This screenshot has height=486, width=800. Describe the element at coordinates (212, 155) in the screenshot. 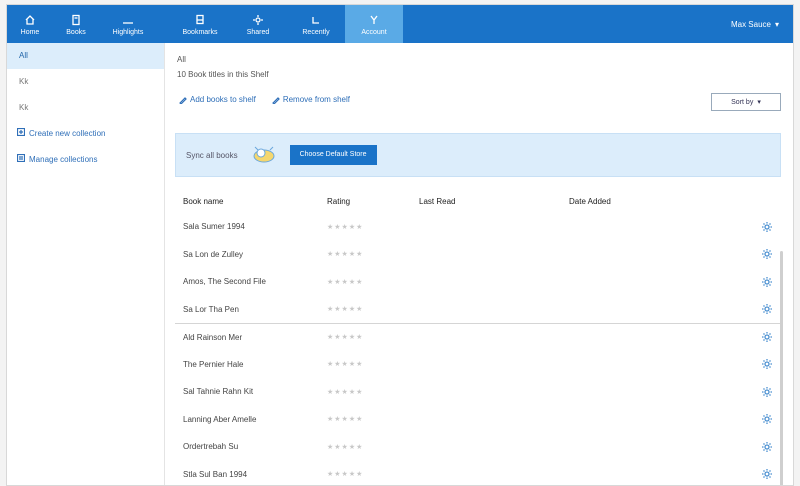

I see `banner-text: Sync all books` at that location.